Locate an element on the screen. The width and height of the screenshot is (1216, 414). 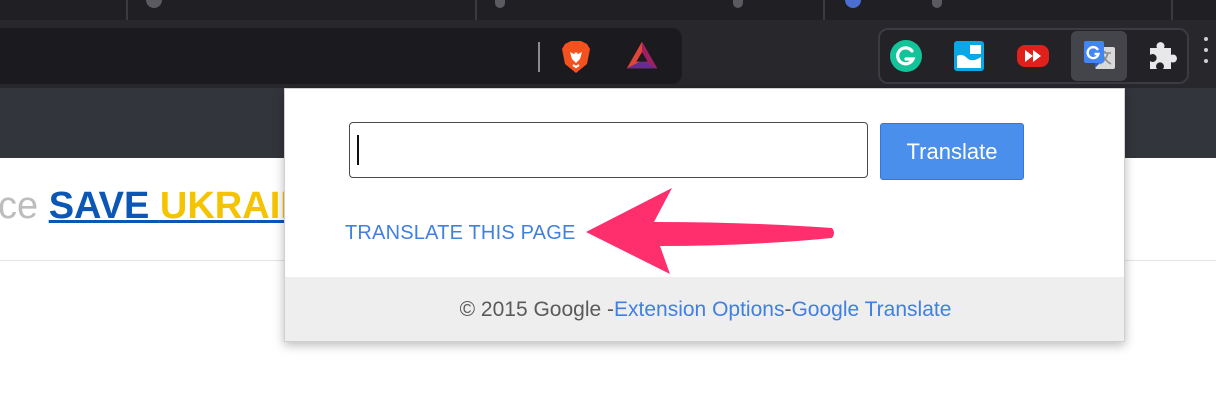
tab-strip is located at coordinates (608, 10).